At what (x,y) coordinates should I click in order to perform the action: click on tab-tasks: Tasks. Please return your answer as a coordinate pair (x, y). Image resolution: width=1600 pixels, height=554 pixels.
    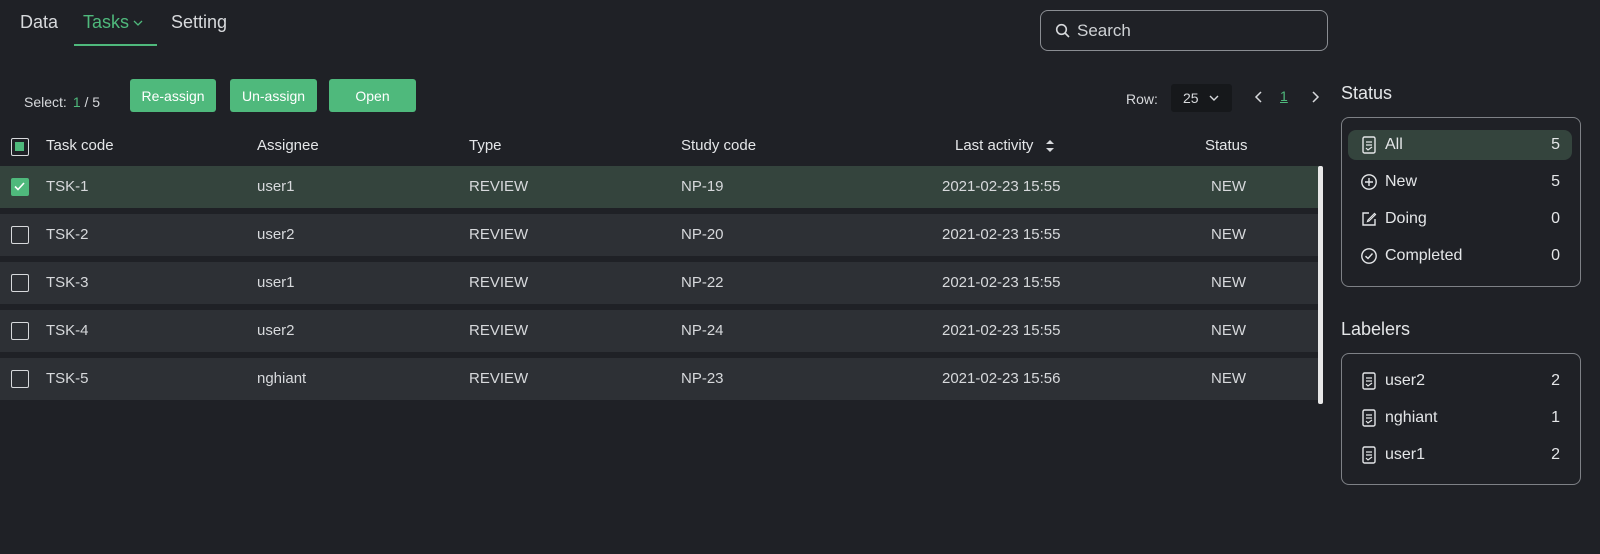
    Looking at the image, I should click on (113, 22).